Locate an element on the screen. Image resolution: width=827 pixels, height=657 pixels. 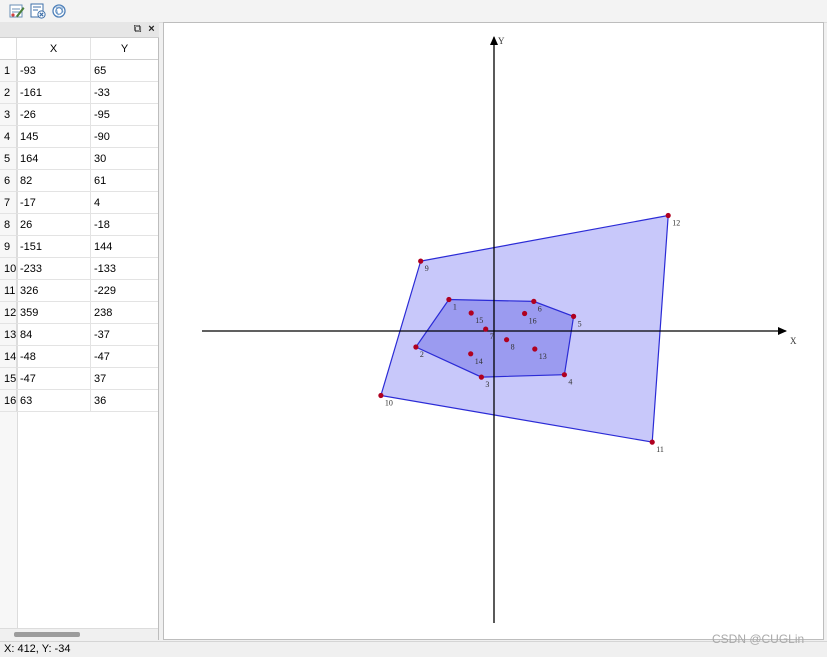
row-number: 7 is located at coordinates (8, 203).